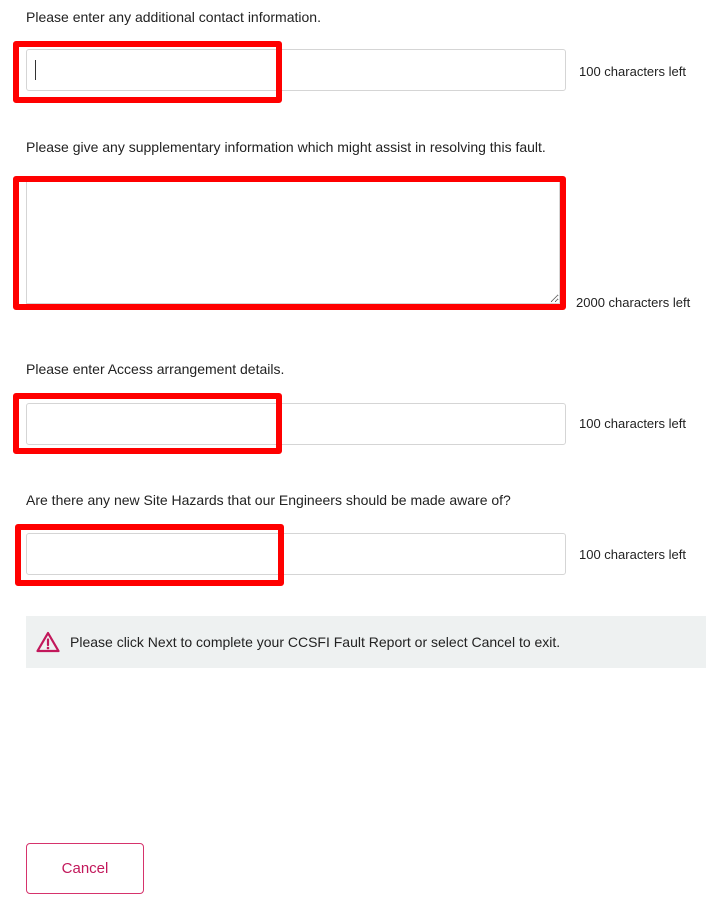 This screenshot has height=904, width=706. I want to click on text-caret, so click(35, 70).